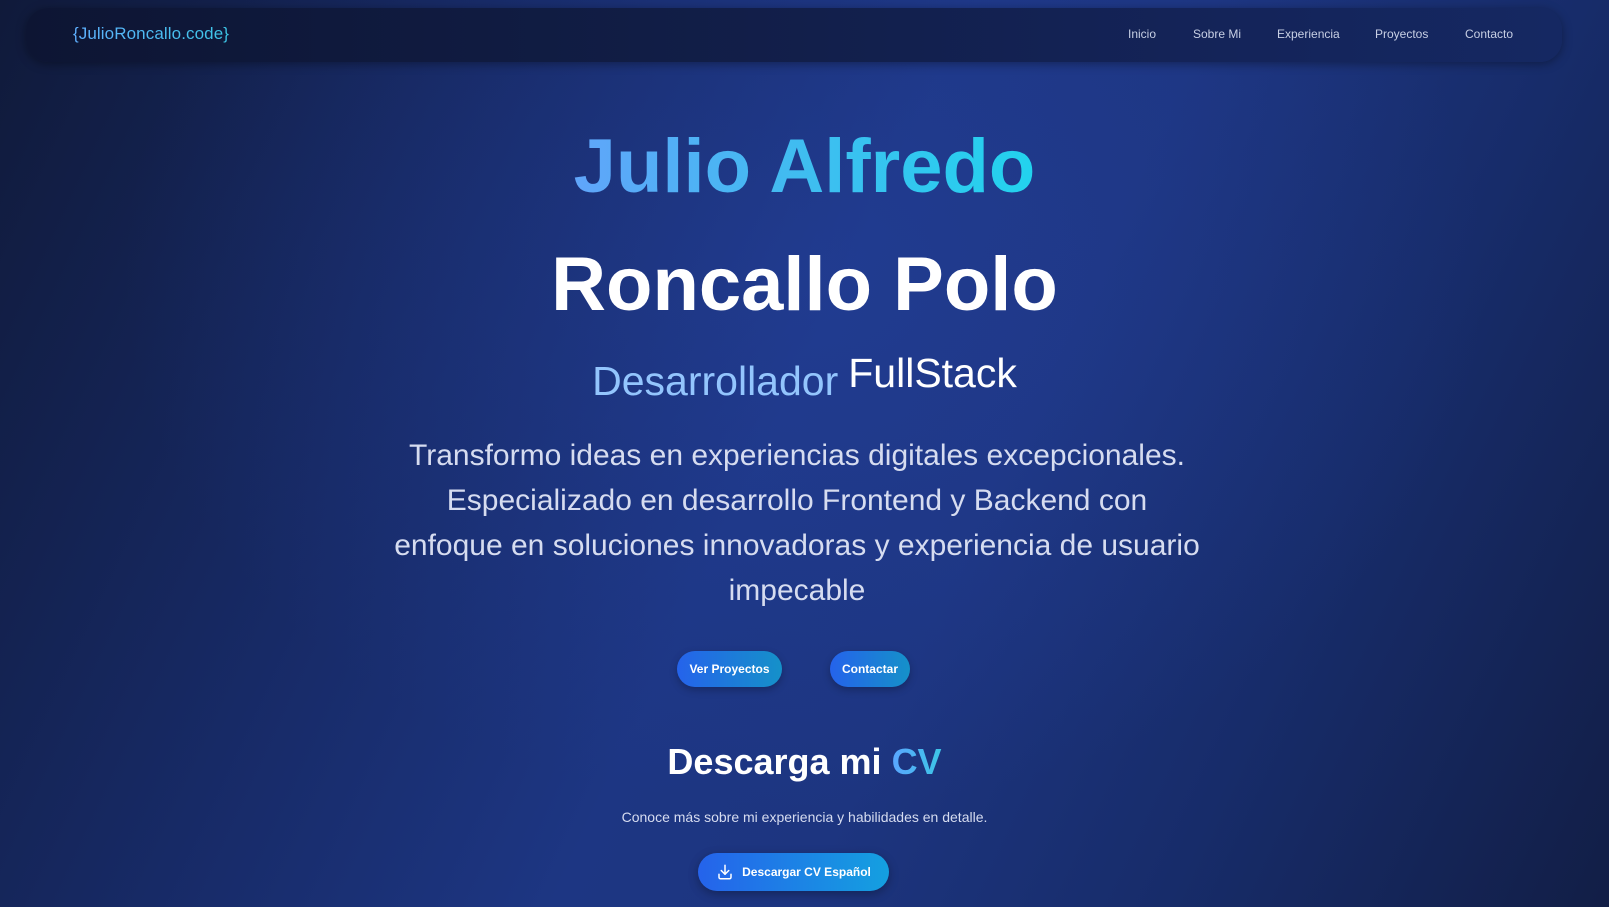 This screenshot has width=1609, height=907. Describe the element at coordinates (725, 872) in the screenshot. I see `download-icon` at that location.